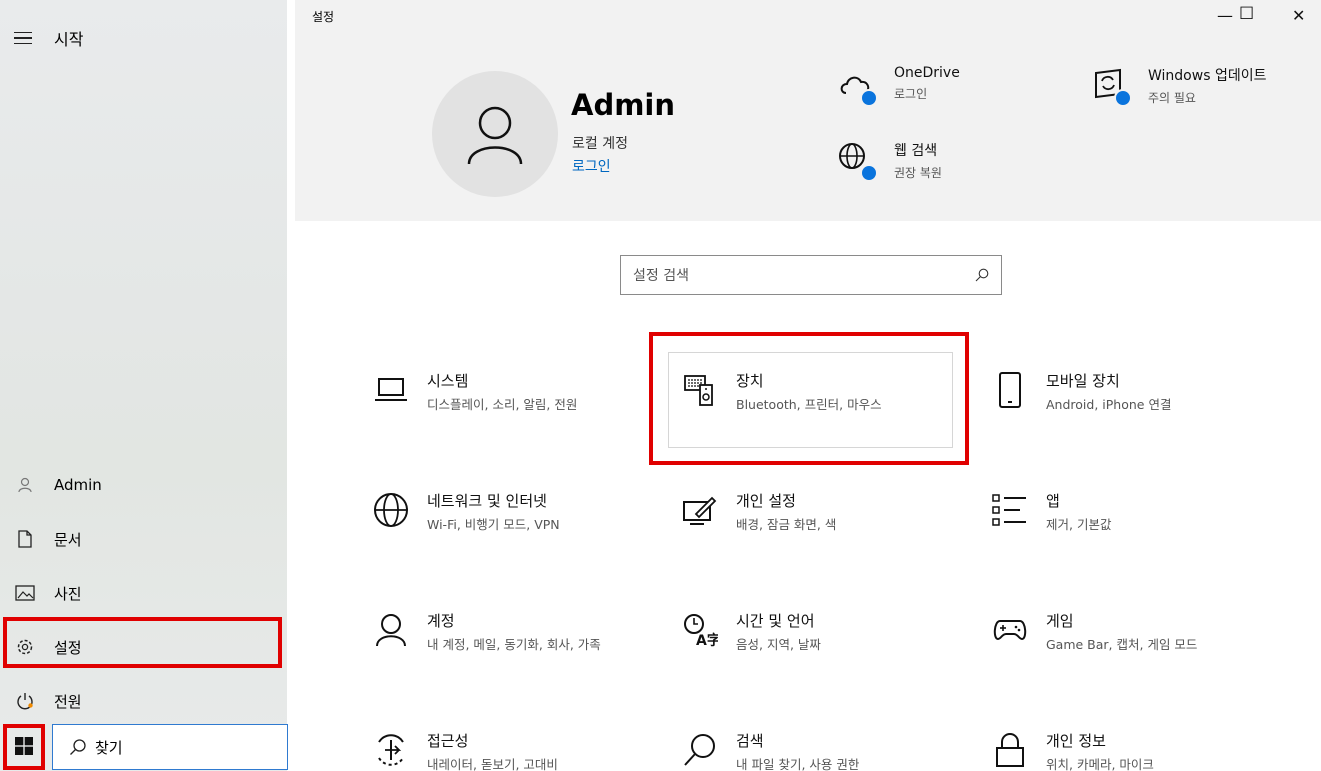  Describe the element at coordinates (700, 510) in the screenshot. I see `paint-icon` at that location.